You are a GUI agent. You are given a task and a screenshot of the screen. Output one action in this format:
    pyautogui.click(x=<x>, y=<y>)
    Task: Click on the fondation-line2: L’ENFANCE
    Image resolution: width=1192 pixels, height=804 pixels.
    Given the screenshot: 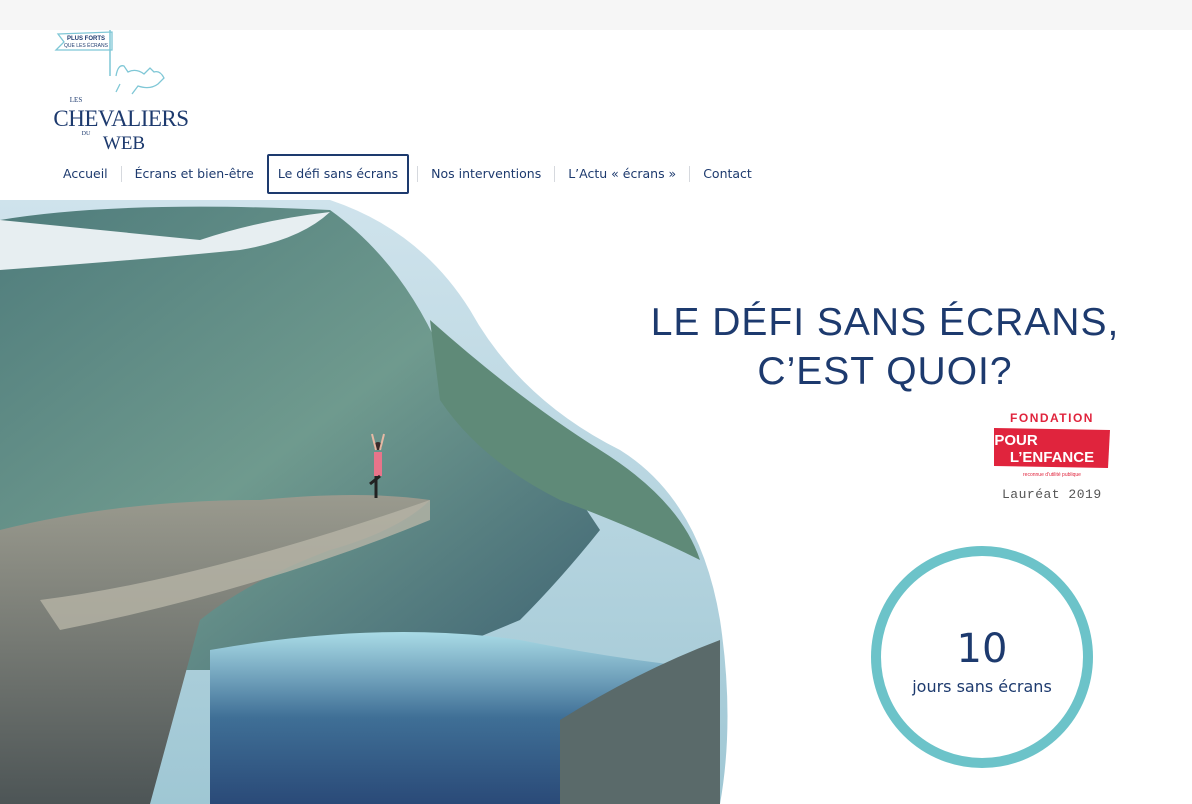 What is the action you would take?
    pyautogui.click(x=1052, y=457)
    